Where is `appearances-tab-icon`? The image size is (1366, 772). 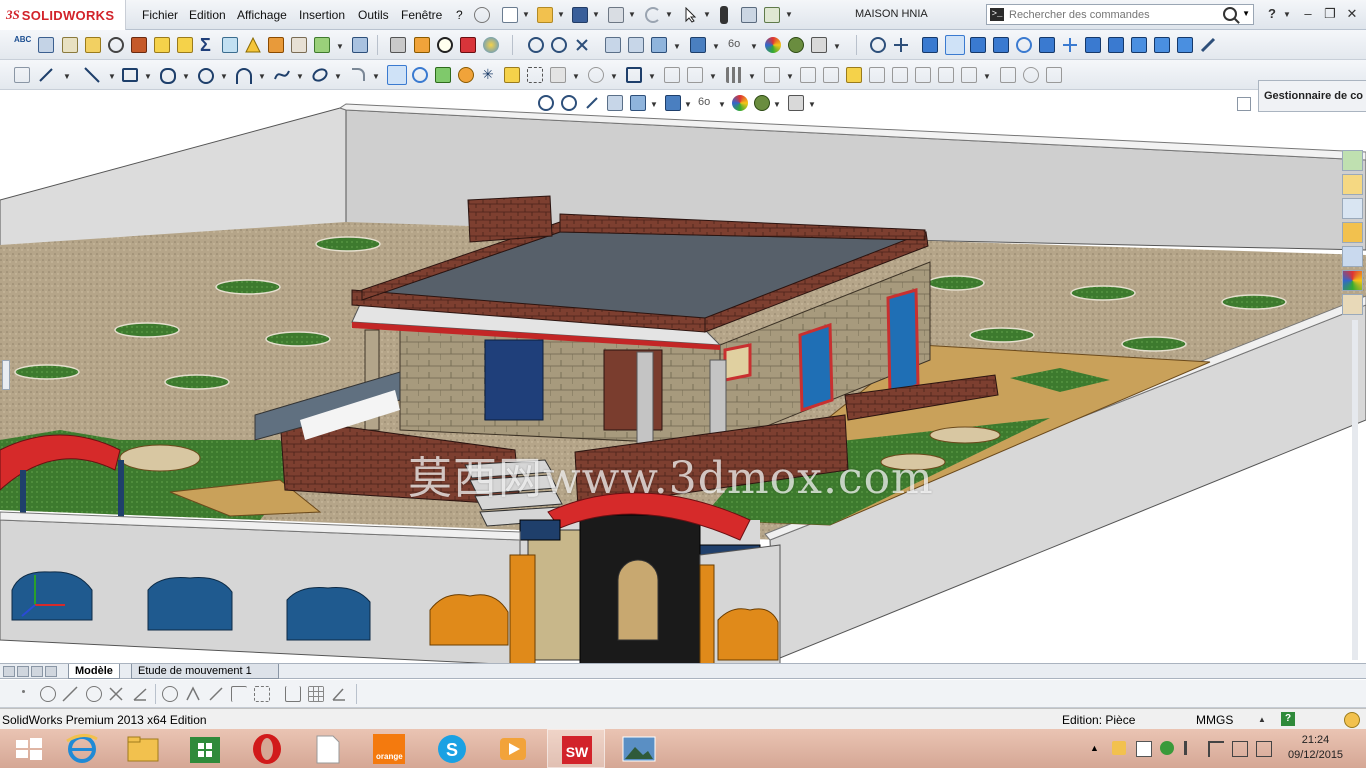 appearances-tab-icon is located at coordinates (1352, 280).